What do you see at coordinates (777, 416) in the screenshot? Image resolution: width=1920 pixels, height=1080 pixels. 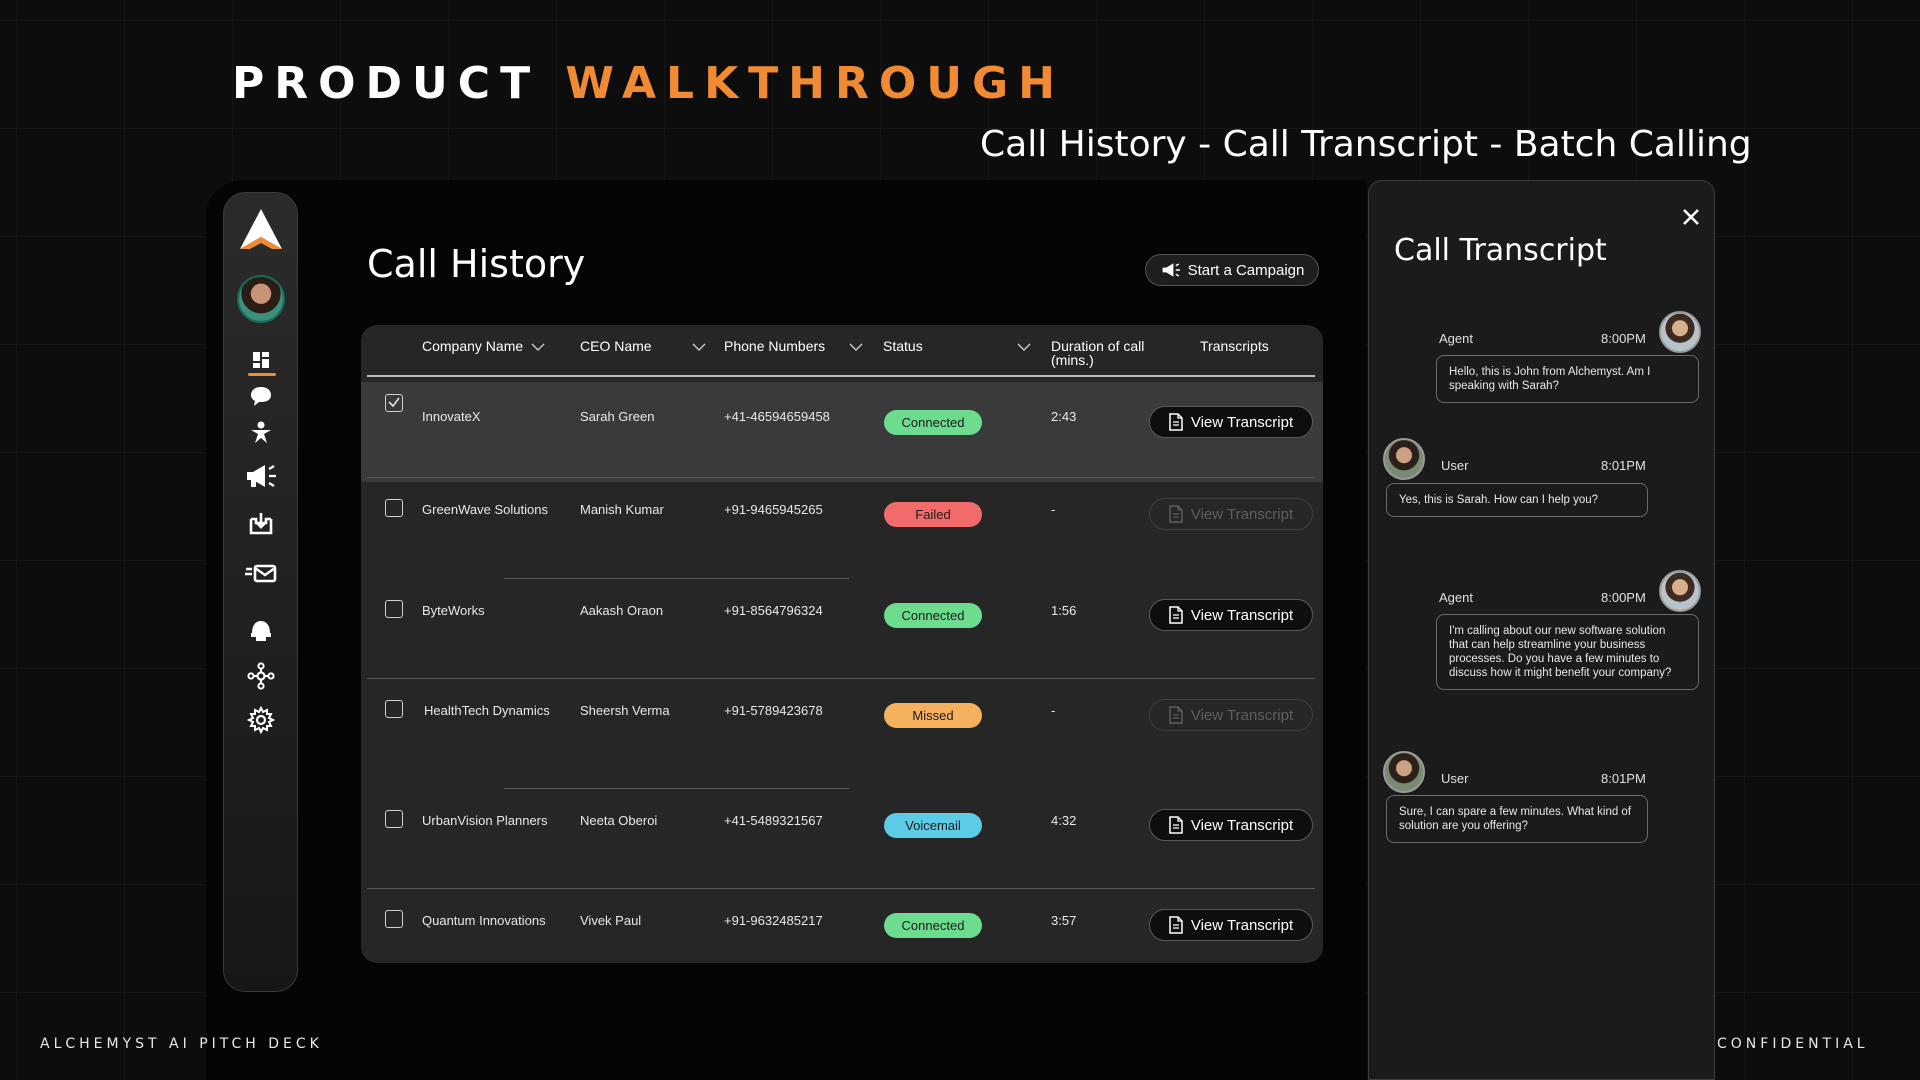 I see `phone-number-cell: +41-46594659458` at bounding box center [777, 416].